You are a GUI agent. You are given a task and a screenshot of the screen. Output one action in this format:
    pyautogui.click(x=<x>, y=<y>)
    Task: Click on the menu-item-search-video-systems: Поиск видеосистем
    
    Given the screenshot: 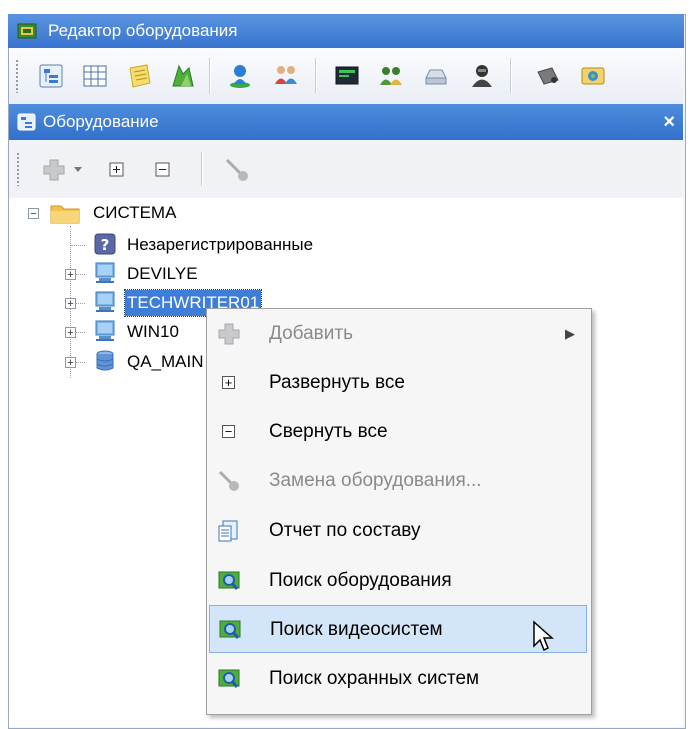 What is the action you would take?
    pyautogui.click(x=398, y=629)
    